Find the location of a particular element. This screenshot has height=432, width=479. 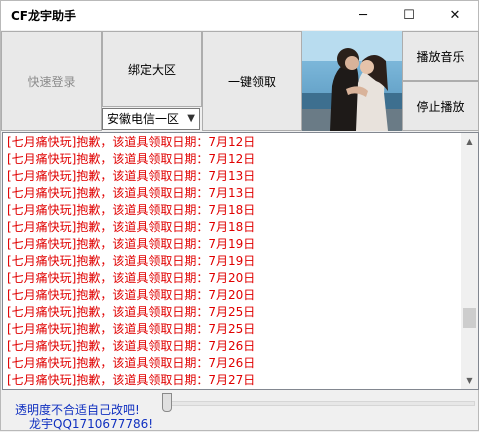

region-select: 安徽电信一区 ▼ is located at coordinates (151, 119).